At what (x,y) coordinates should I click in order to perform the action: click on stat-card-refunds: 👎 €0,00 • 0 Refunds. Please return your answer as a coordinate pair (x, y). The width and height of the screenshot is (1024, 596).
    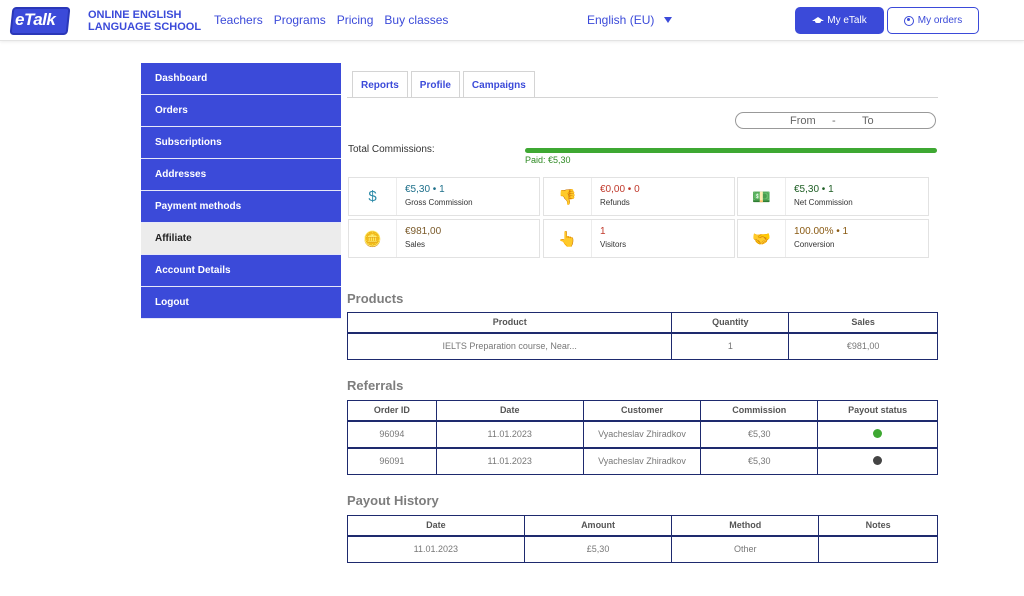
    Looking at the image, I should click on (639, 196).